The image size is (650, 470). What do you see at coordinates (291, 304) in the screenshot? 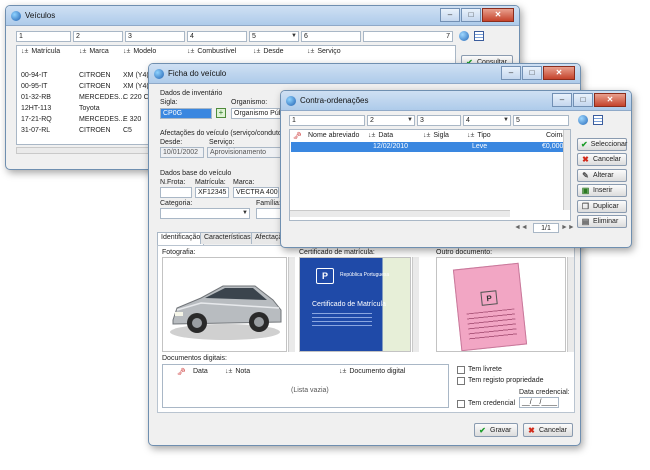
I see `photo-scrollbar` at bounding box center [291, 304].